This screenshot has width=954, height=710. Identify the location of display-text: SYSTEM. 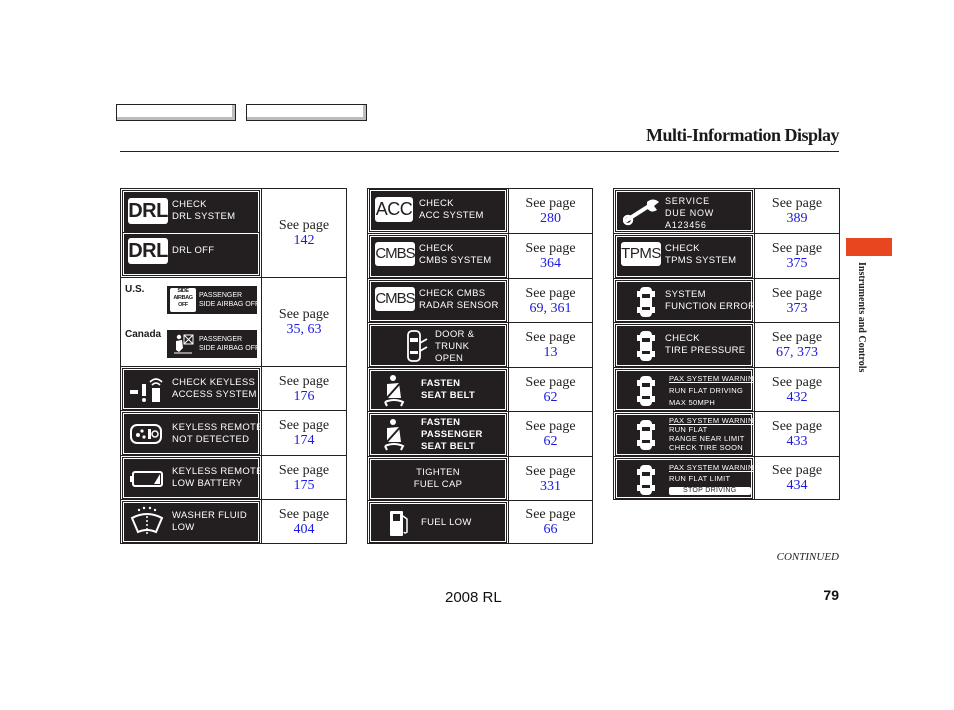
(685, 294).